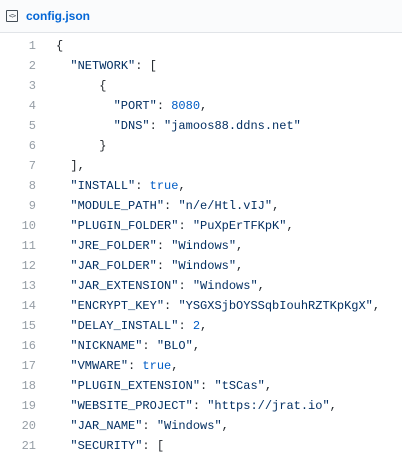 This screenshot has width=402, height=456. I want to click on line-content: "JAR_NAME": "Windows",, so click(132, 426).